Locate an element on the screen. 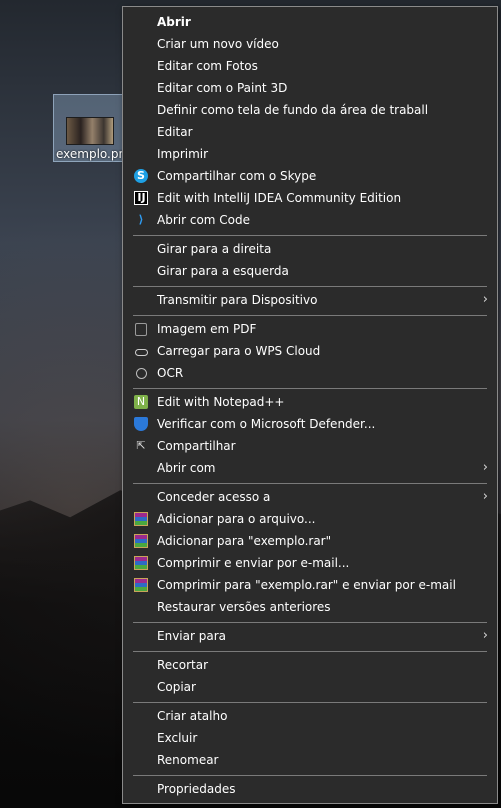 The width and height of the screenshot is (501, 808). menu-item-give-access-to: Conceder acesso a › is located at coordinates (310, 497).